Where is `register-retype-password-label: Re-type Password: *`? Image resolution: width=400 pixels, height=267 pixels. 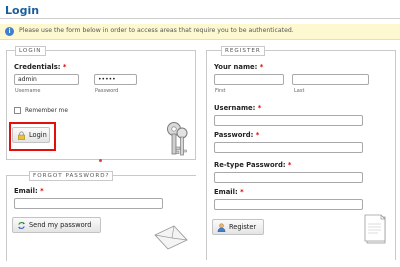 register-retype-password-label: Re-type Password: * is located at coordinates (253, 165).